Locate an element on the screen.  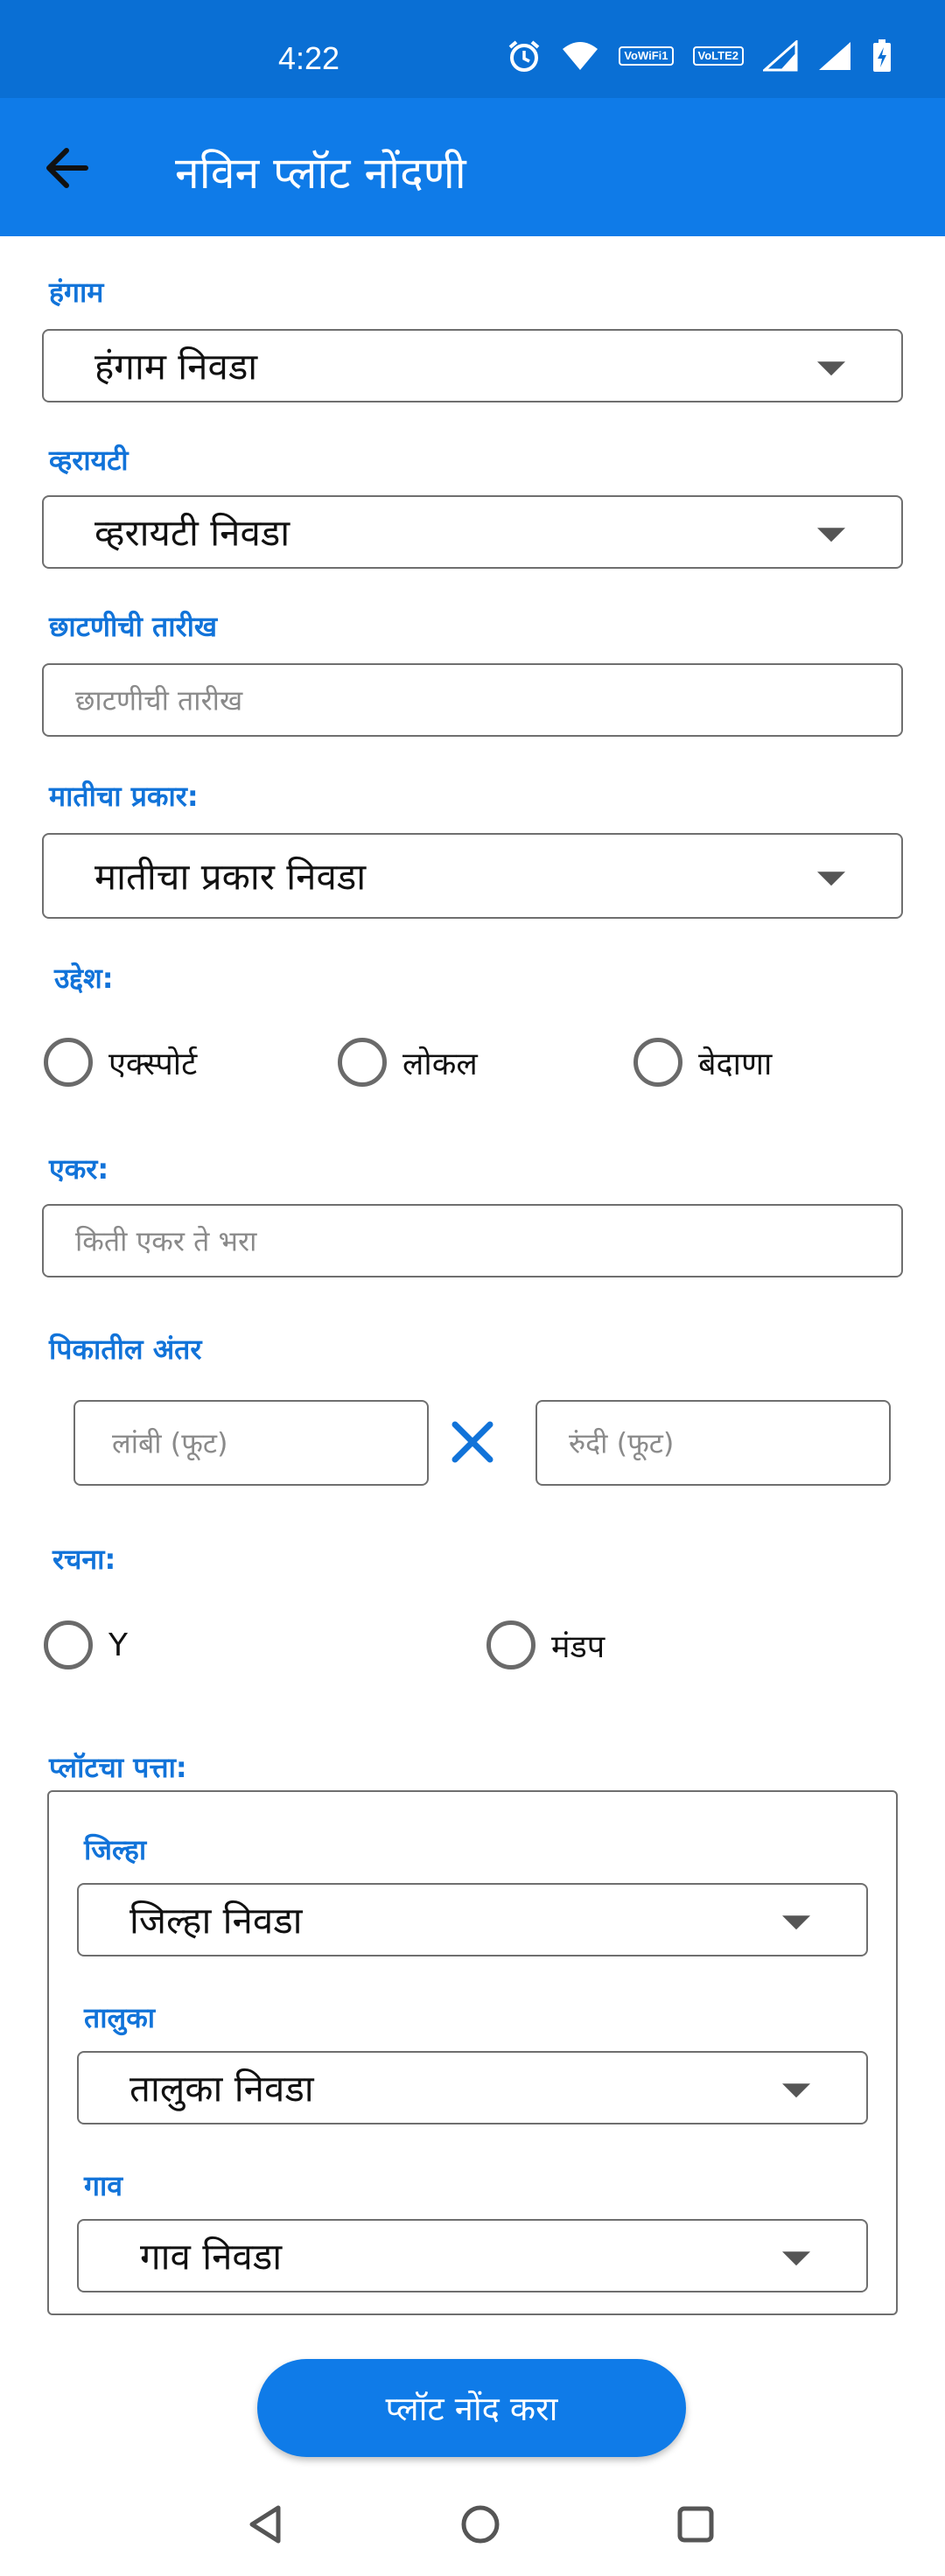
structure-radio-mandap: मंडप is located at coordinates (545, 1645).